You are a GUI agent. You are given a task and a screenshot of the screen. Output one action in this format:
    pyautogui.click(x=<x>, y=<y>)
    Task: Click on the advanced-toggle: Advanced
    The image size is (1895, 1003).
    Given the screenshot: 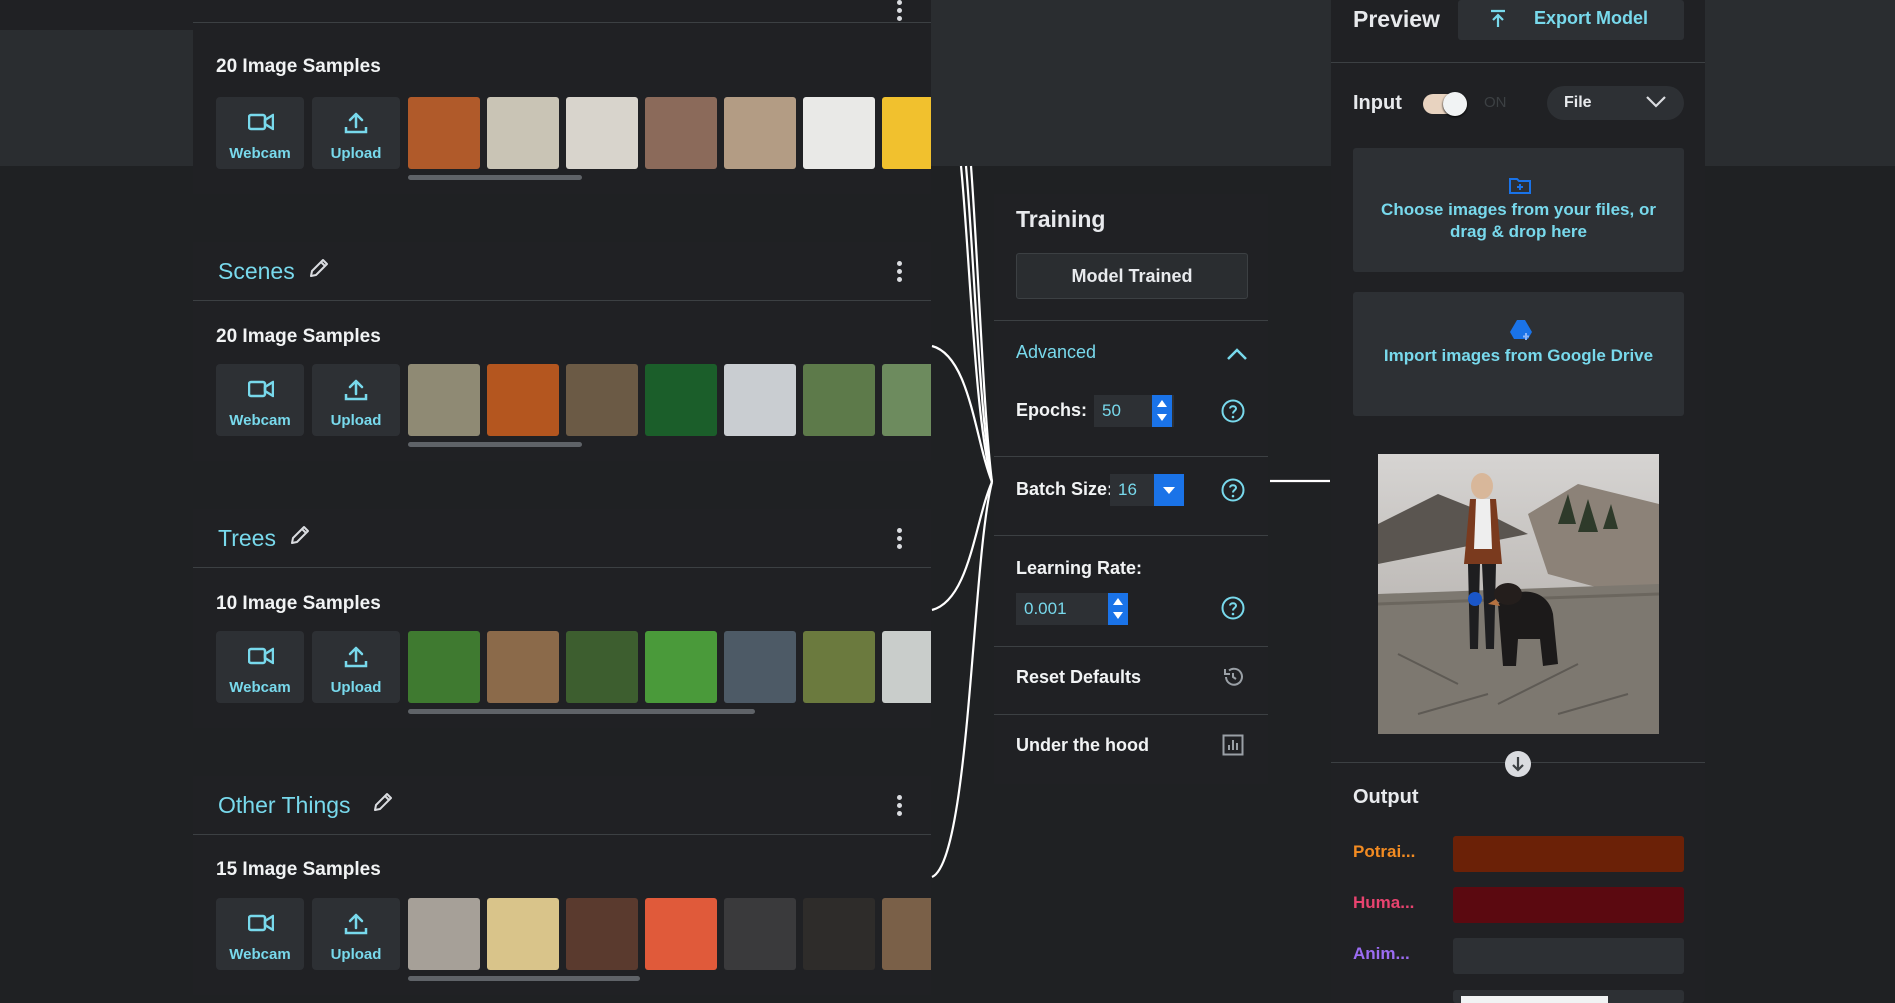 What is the action you would take?
    pyautogui.click(x=1131, y=353)
    